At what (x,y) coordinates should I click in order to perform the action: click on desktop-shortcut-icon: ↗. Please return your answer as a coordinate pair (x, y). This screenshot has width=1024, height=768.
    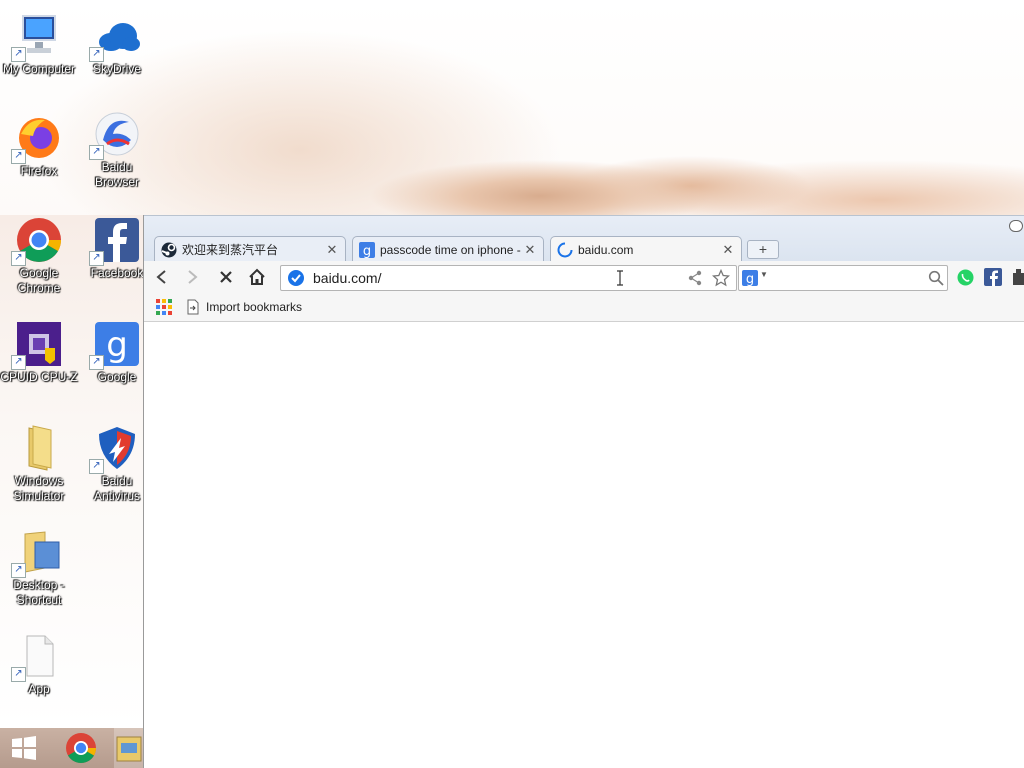
    Looking at the image, I should click on (37, 553).